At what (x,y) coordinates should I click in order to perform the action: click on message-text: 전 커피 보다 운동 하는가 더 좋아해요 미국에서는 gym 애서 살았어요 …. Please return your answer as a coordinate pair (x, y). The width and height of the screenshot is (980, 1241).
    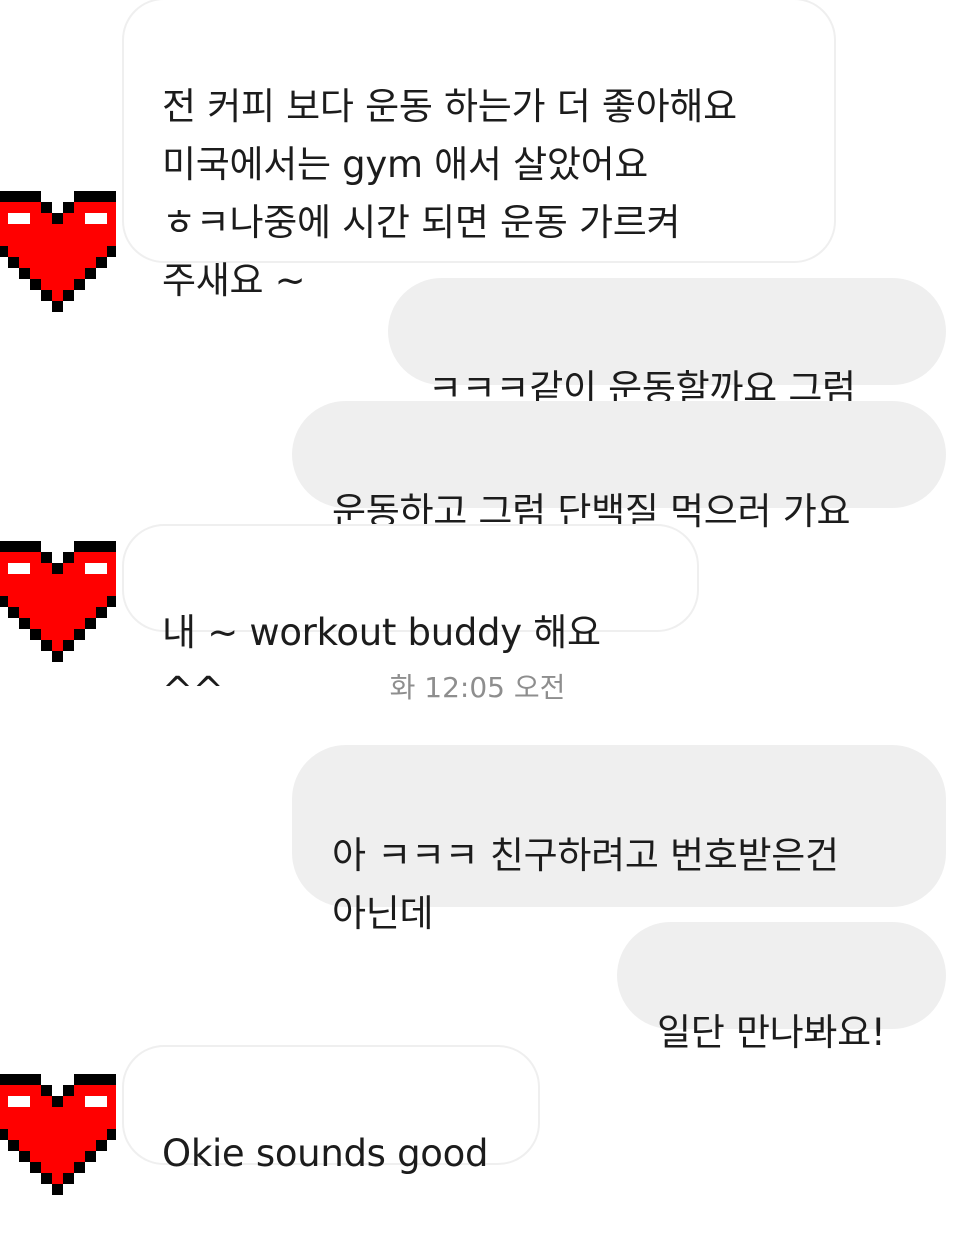
    Looking at the image, I should click on (449, 193).